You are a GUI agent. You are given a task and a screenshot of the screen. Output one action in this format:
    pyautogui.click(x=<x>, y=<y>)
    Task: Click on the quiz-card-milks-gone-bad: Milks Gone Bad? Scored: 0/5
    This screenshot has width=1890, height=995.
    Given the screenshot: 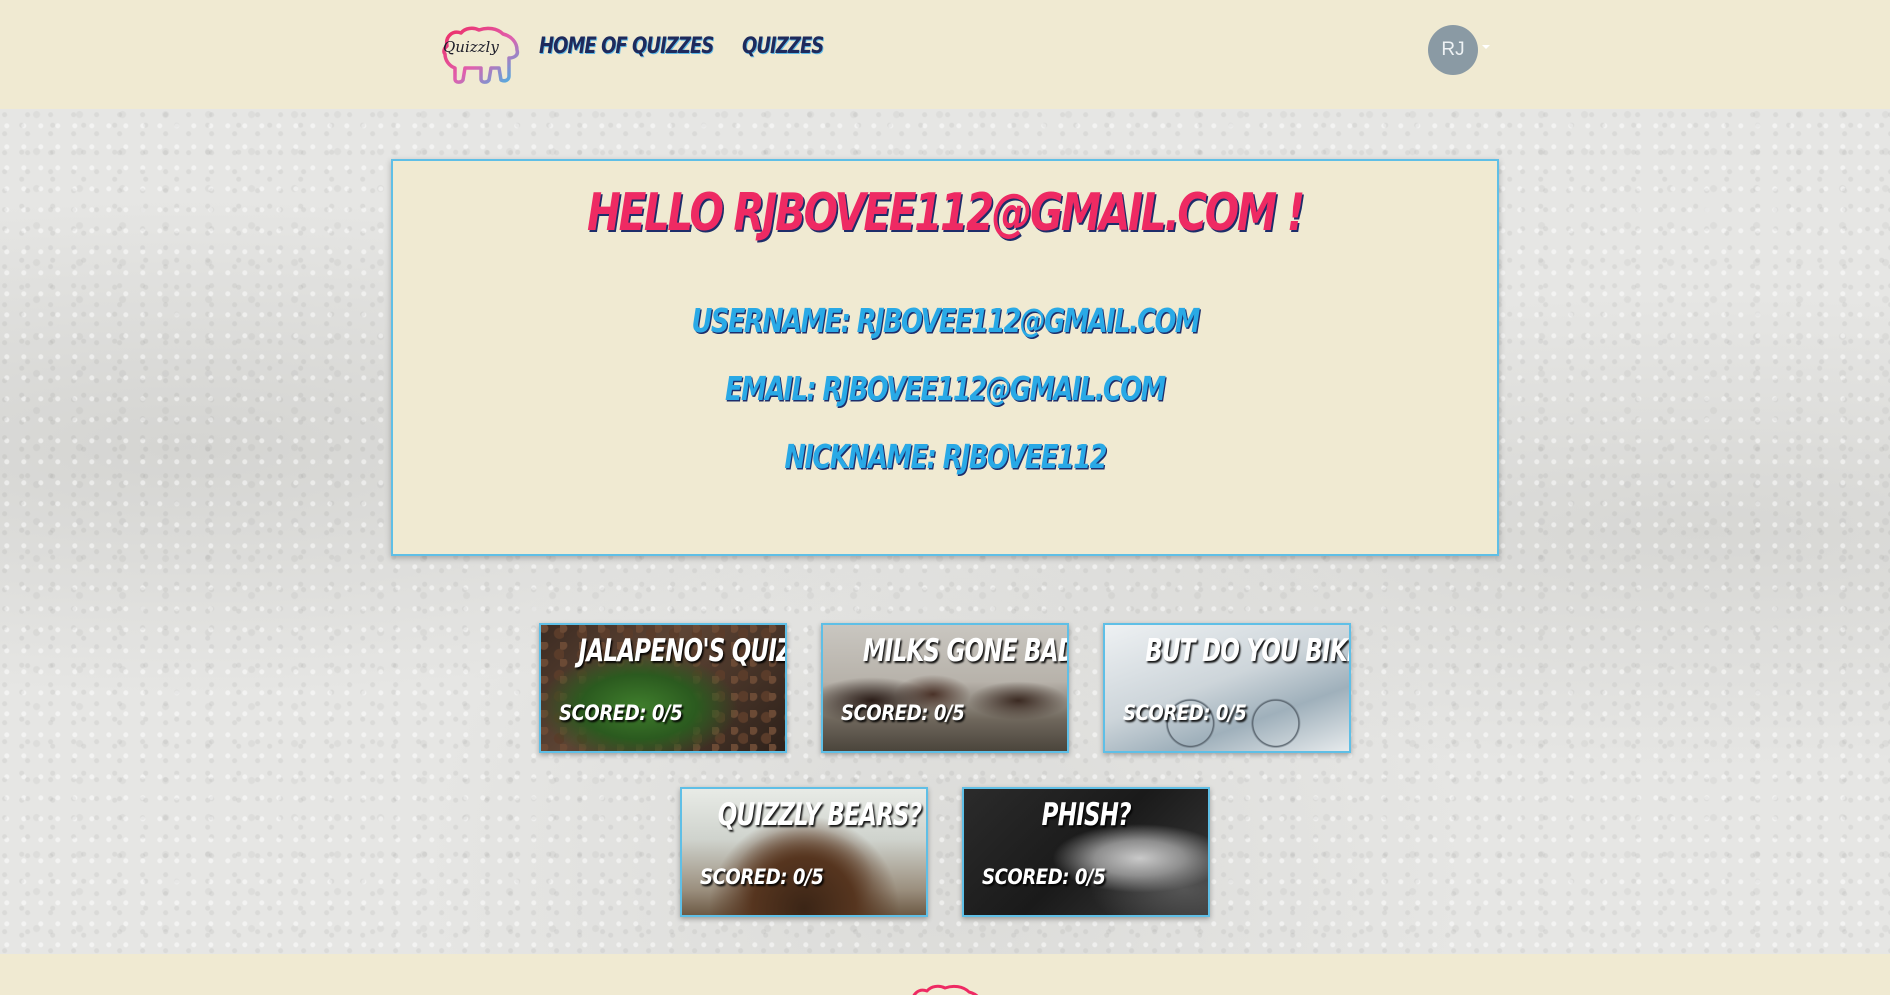 What is the action you would take?
    pyautogui.click(x=945, y=688)
    